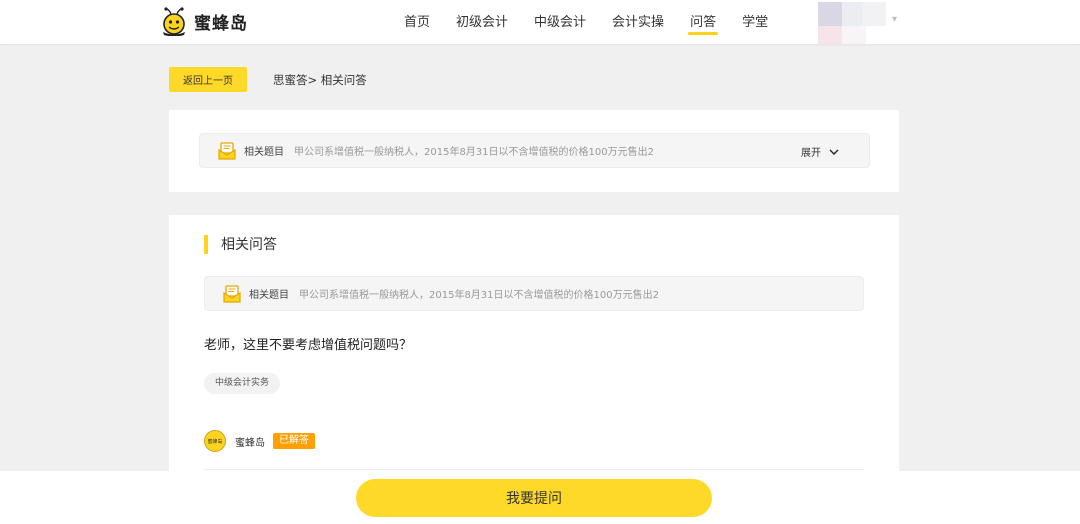 The image size is (1080, 524). What do you see at coordinates (474, 152) in the screenshot?
I see `related-topic-text: 甲公司系增值税一般纳税人，2015年8月31日以不含增值税的价格100万元售出2` at bounding box center [474, 152].